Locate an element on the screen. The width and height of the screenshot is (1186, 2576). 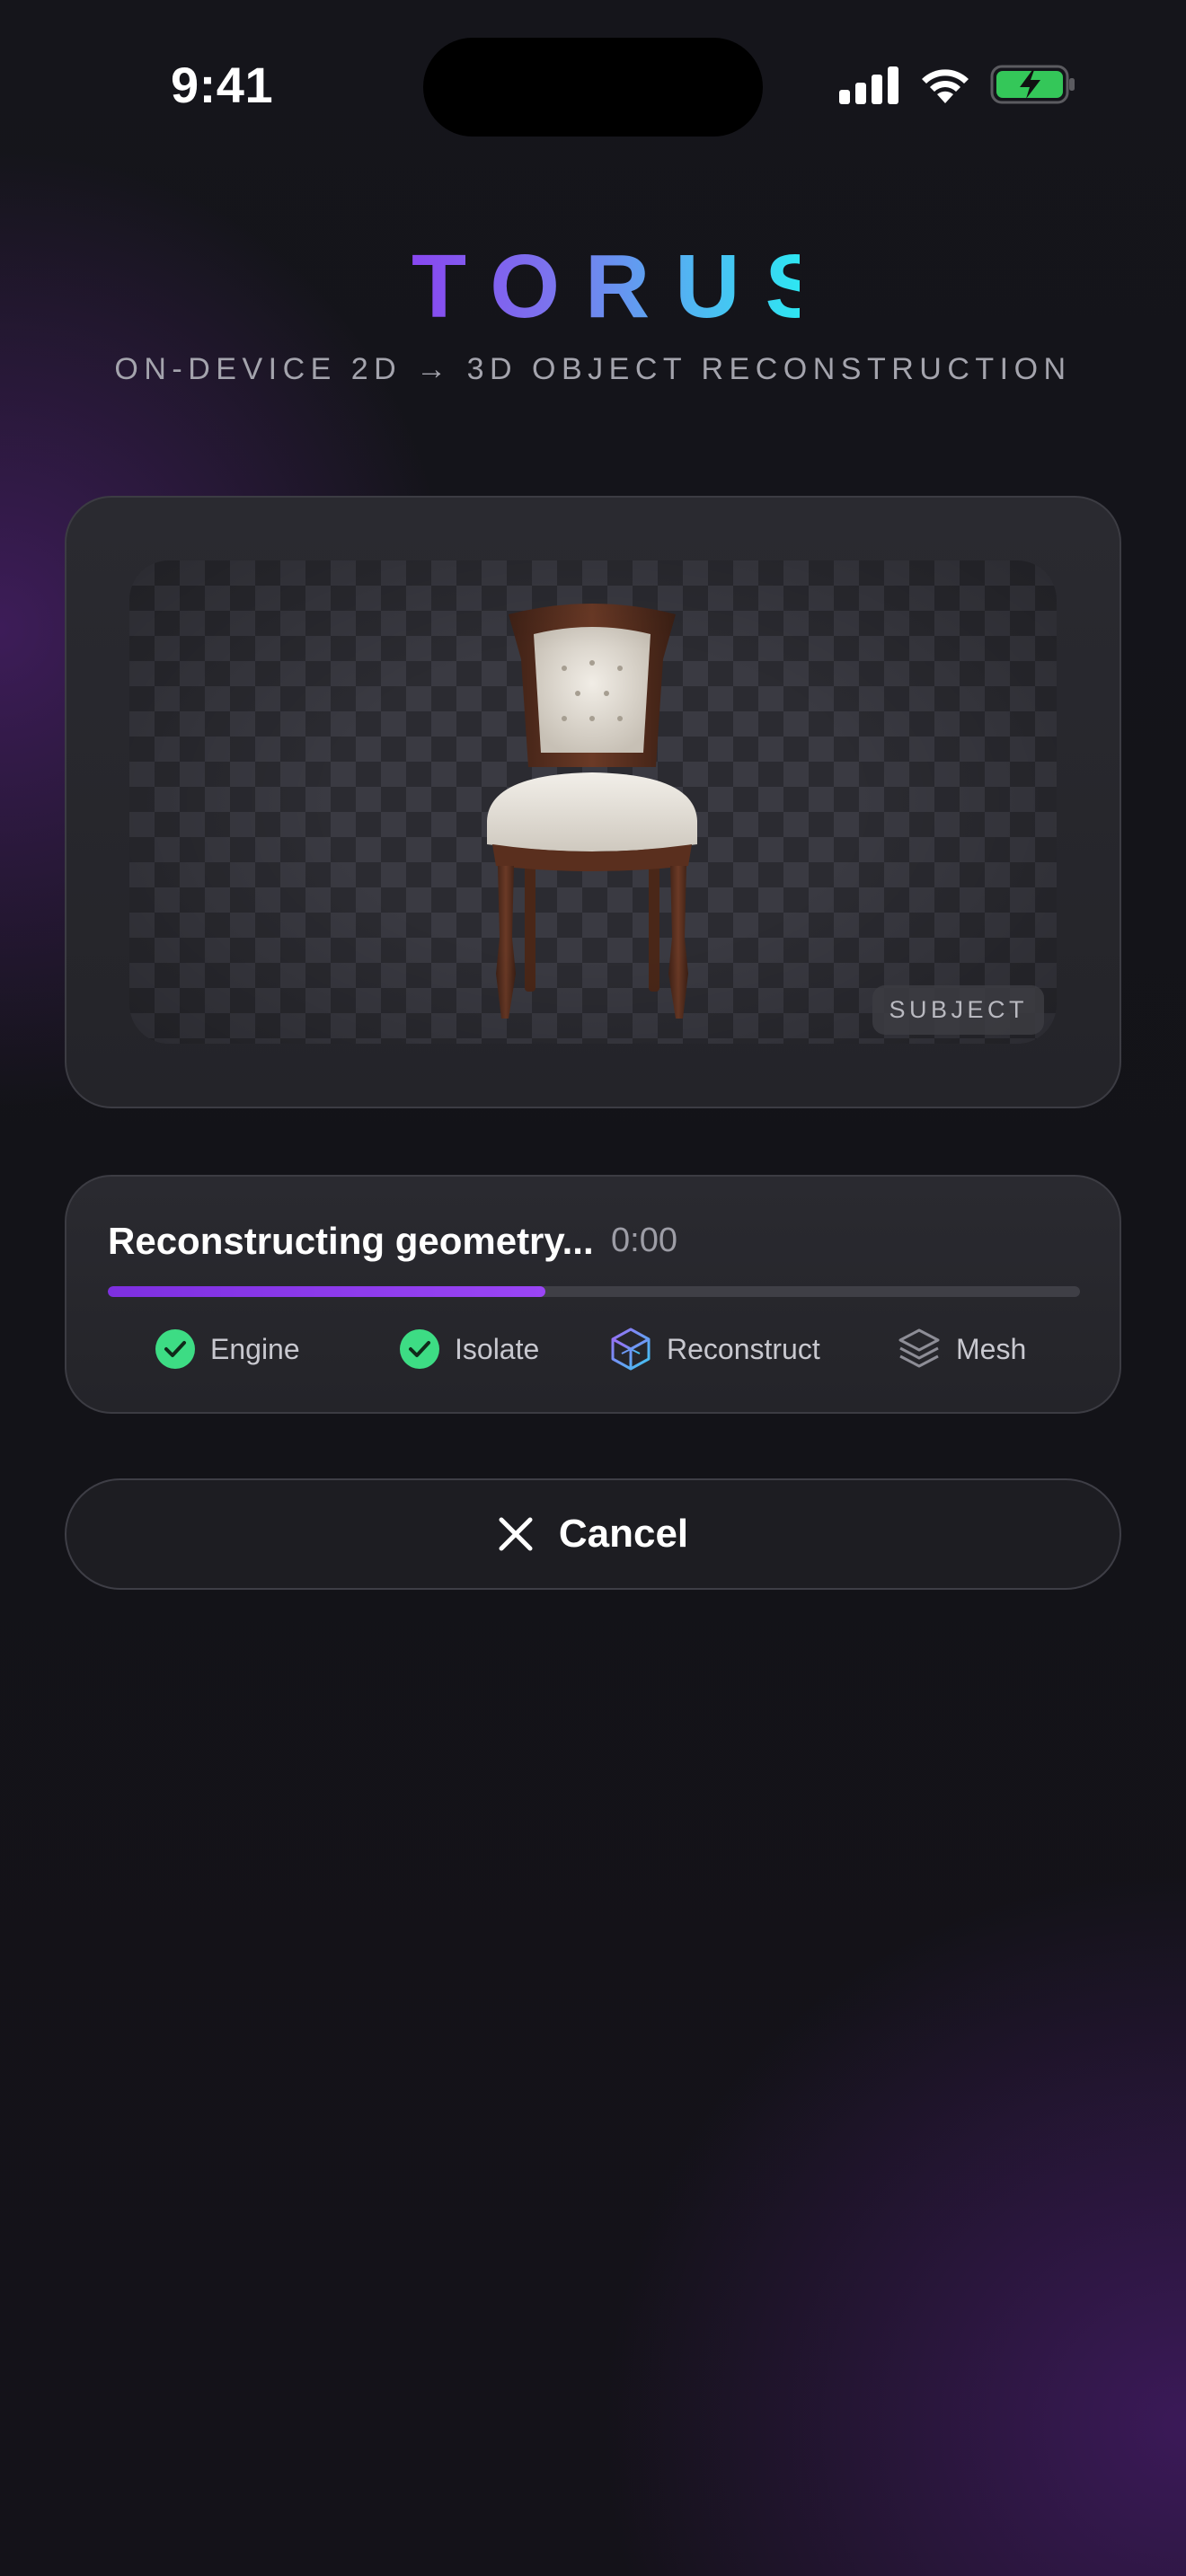
layers-icon is located at coordinates (919, 1348).